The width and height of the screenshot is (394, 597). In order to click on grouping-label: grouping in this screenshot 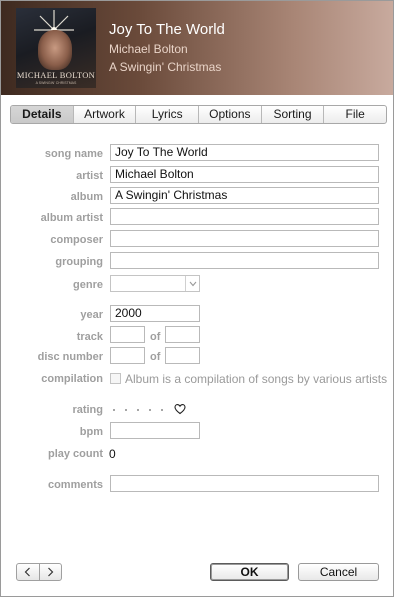, I will do `click(79, 262)`.